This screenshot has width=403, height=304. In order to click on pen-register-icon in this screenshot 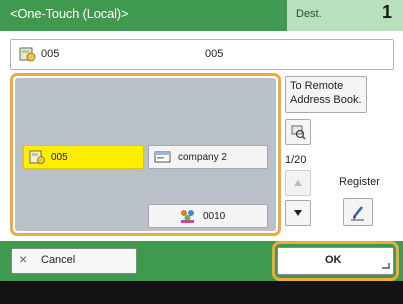, I will do `click(357, 213)`.